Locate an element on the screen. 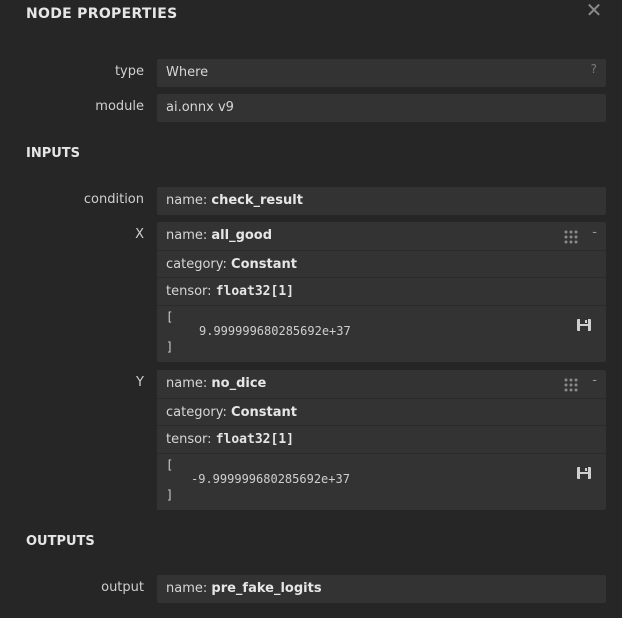  type-label: type is located at coordinates (129, 71).